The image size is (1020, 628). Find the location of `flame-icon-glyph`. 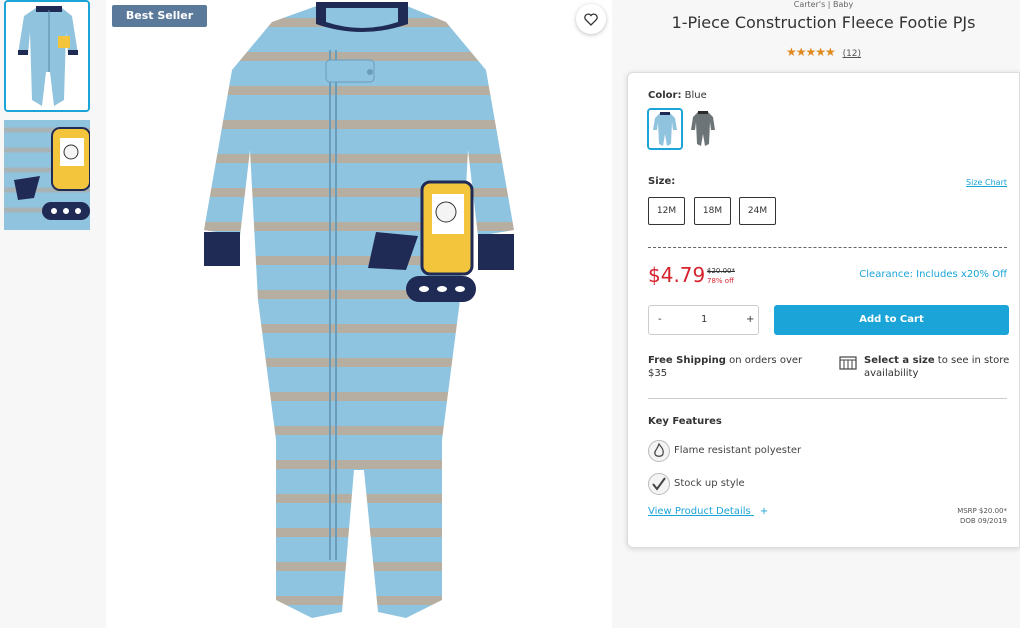

flame-icon-glyph is located at coordinates (659, 449).